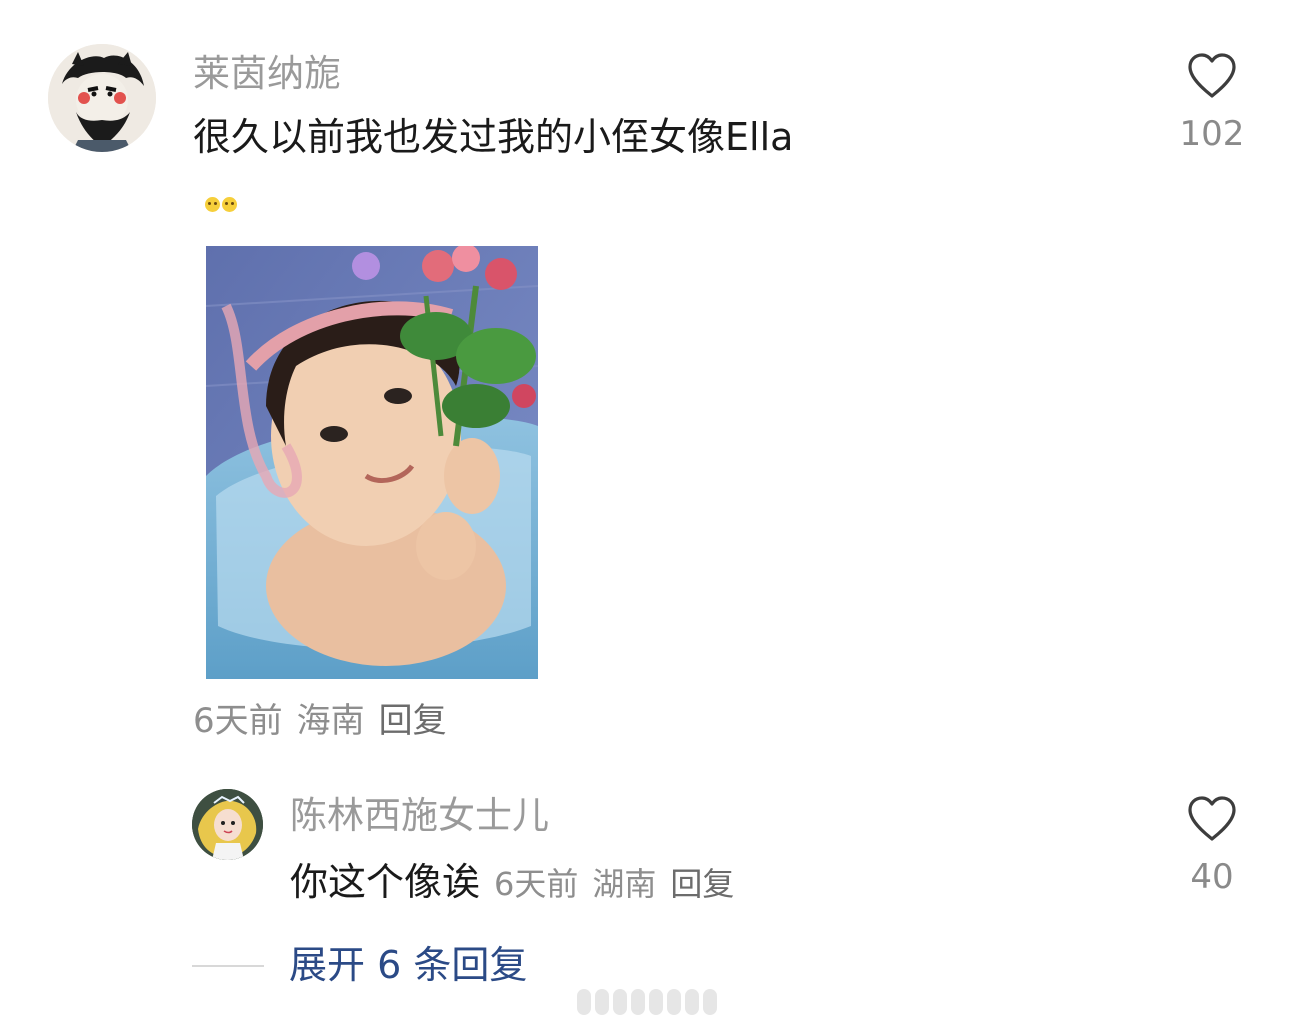 This screenshot has height=1034, width=1290. I want to click on reply-time: 6天前, so click(536, 884).